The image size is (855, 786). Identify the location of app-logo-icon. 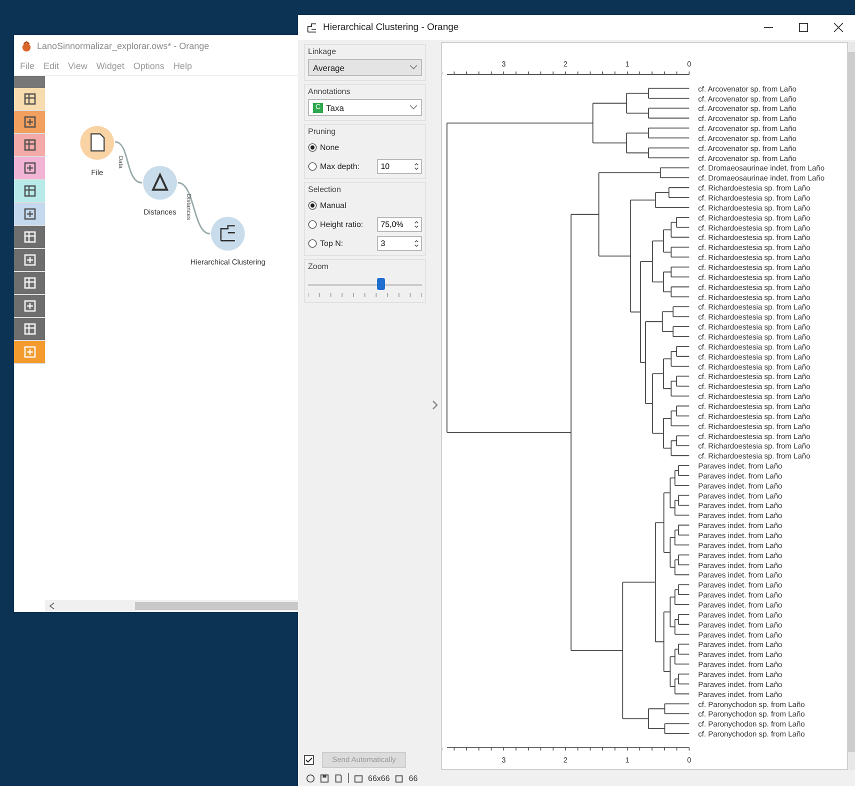
(26, 46).